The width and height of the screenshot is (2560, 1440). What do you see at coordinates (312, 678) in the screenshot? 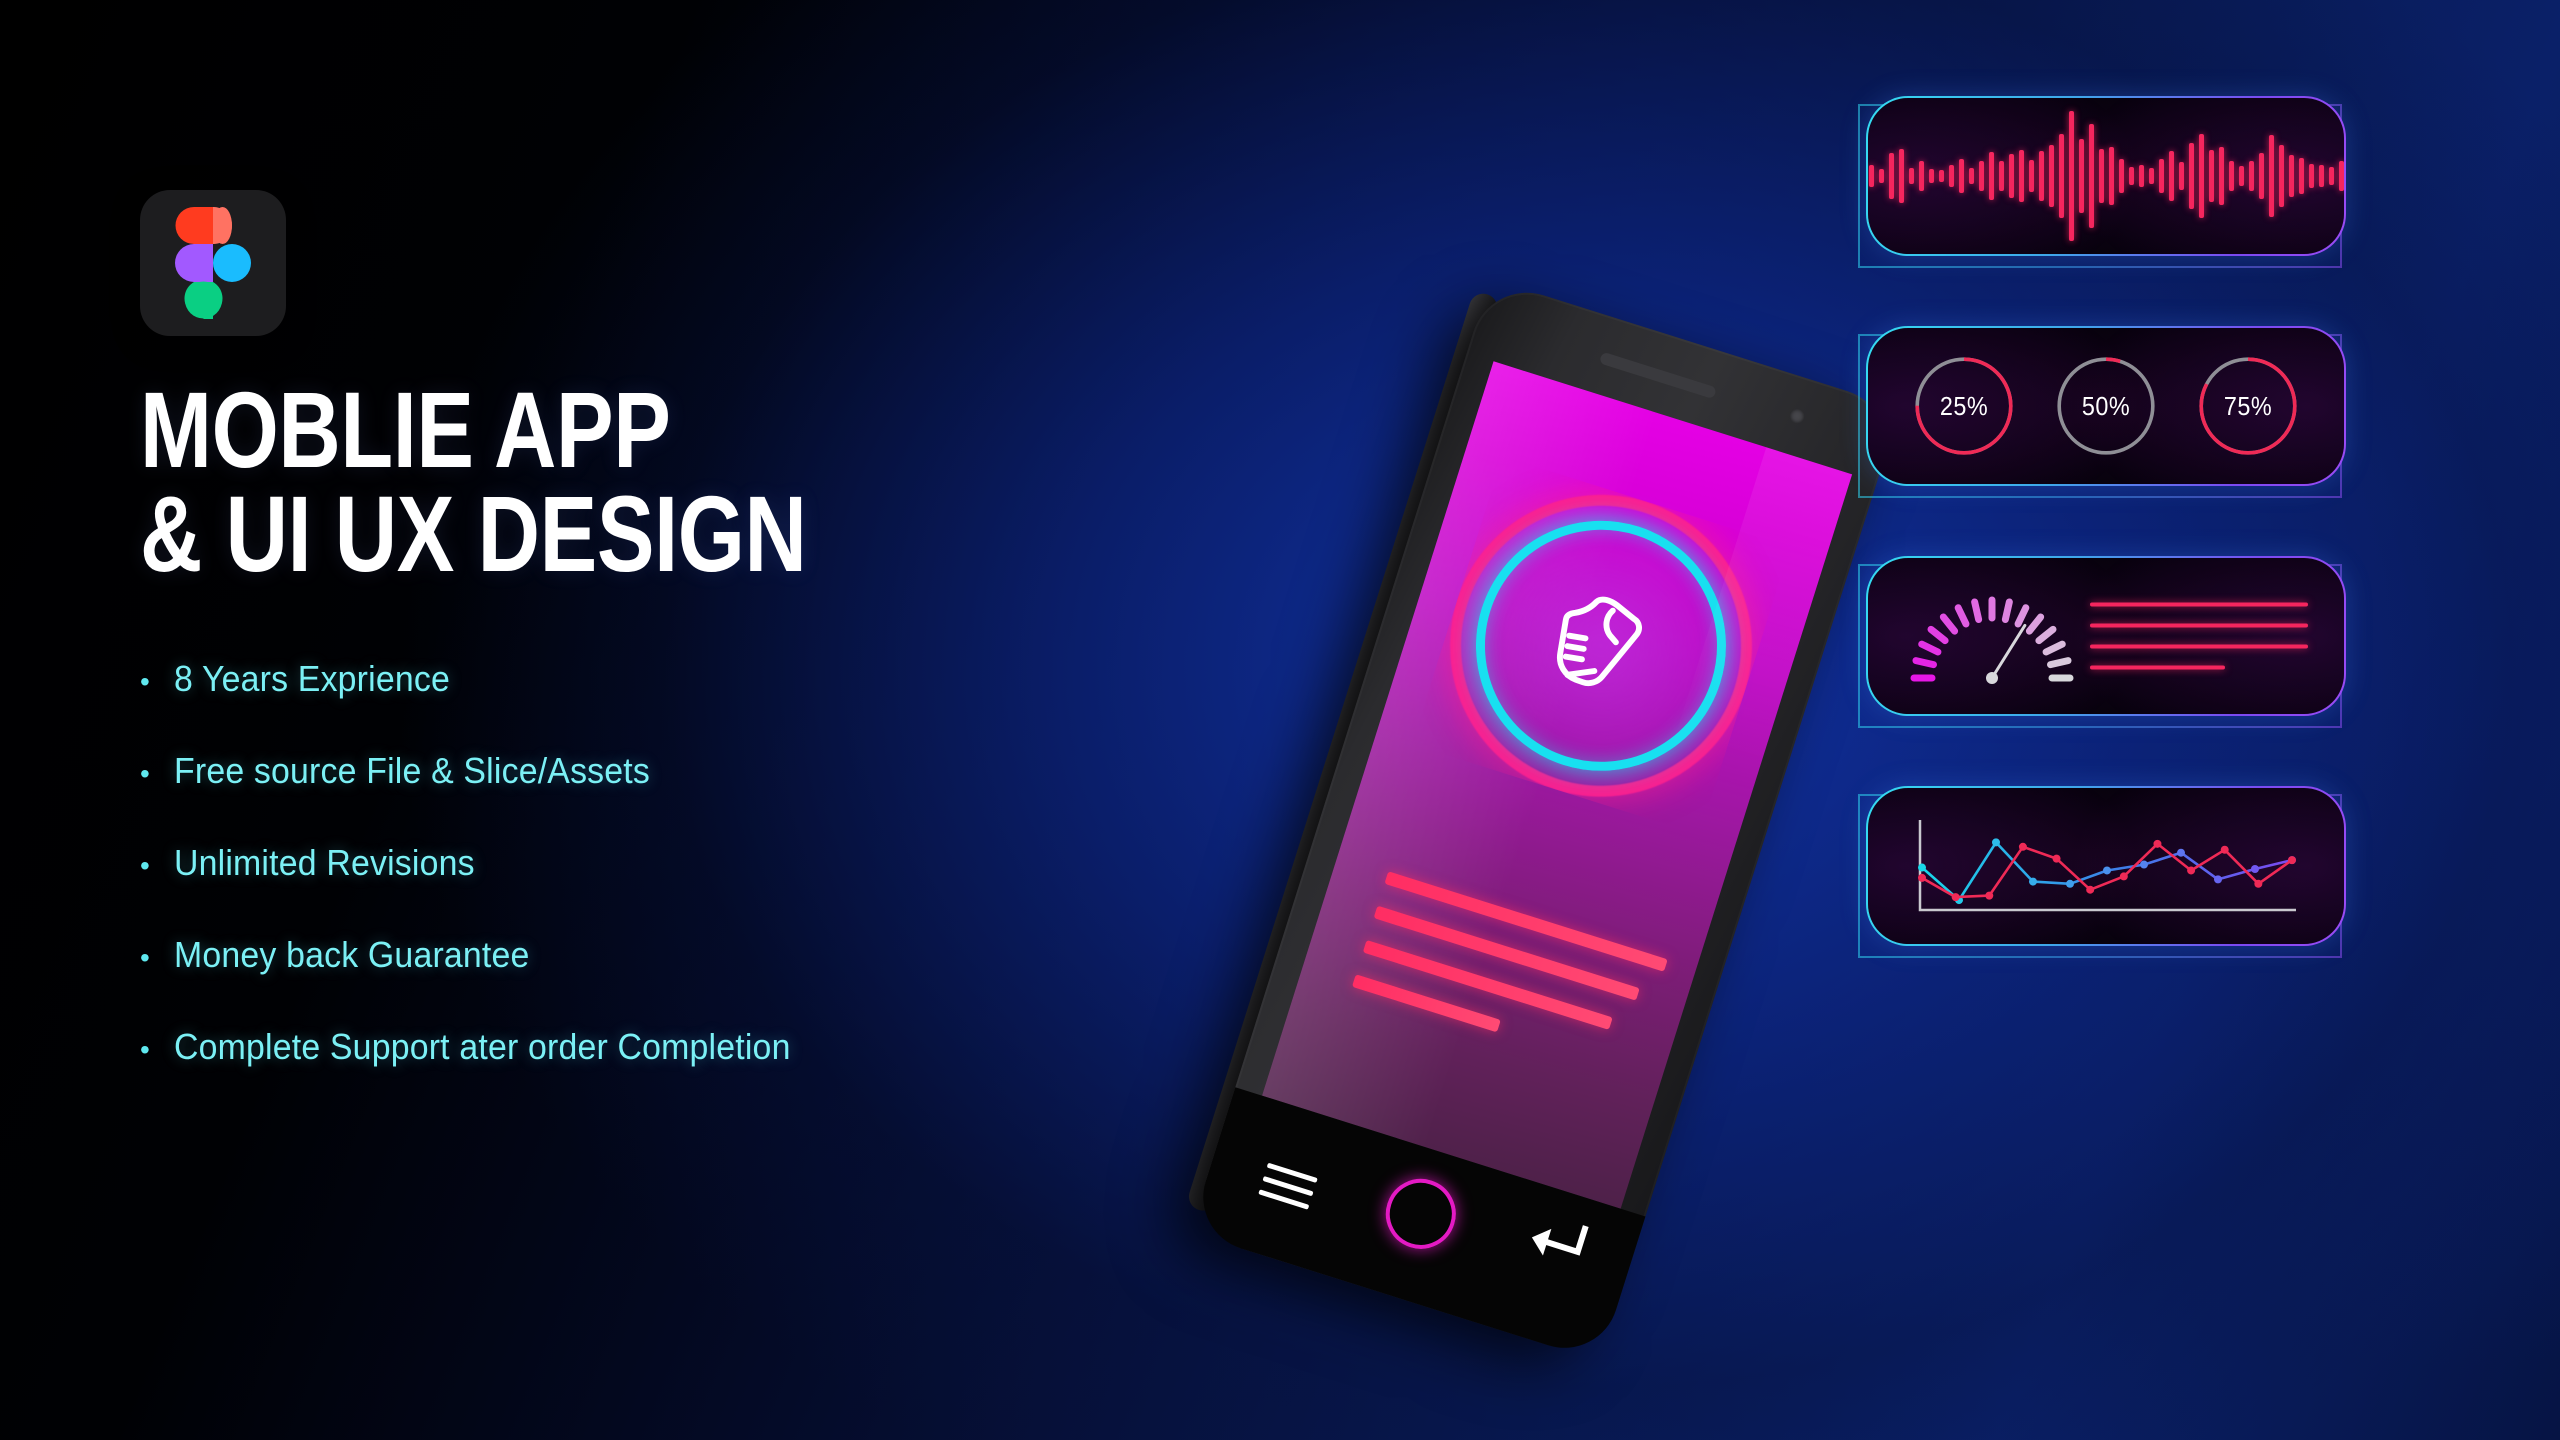
I see `list-item-label: 8 Years Exprience` at bounding box center [312, 678].